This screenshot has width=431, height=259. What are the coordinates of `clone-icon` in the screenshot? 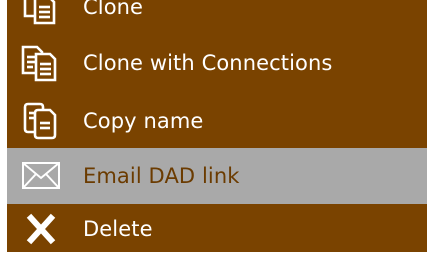 It's located at (41, 13).